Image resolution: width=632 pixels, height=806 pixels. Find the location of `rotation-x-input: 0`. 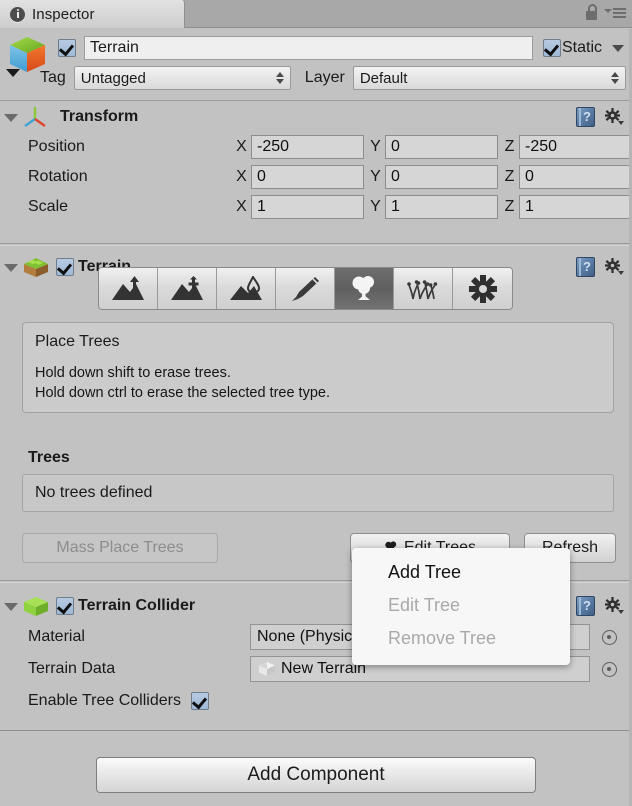

rotation-x-input: 0 is located at coordinates (307, 177).